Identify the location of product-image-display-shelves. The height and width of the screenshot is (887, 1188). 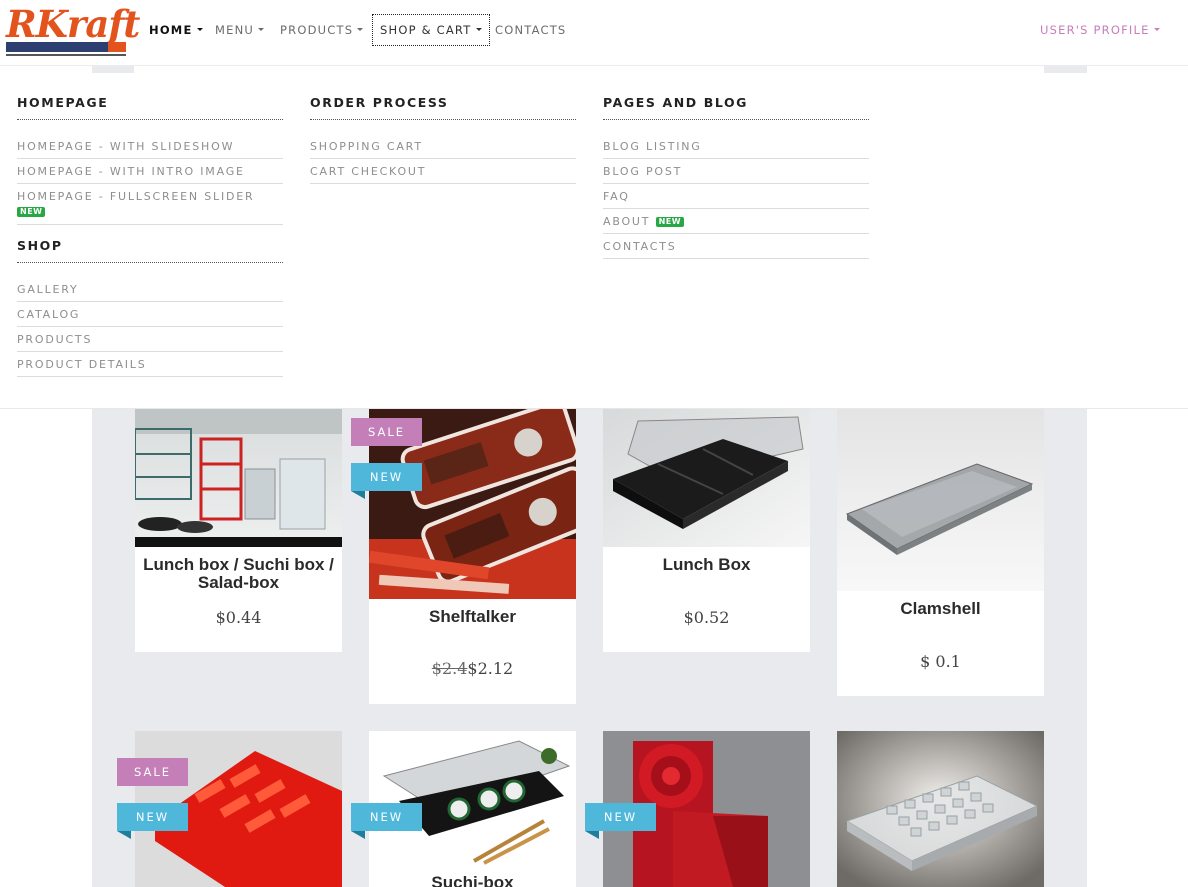
(238, 478).